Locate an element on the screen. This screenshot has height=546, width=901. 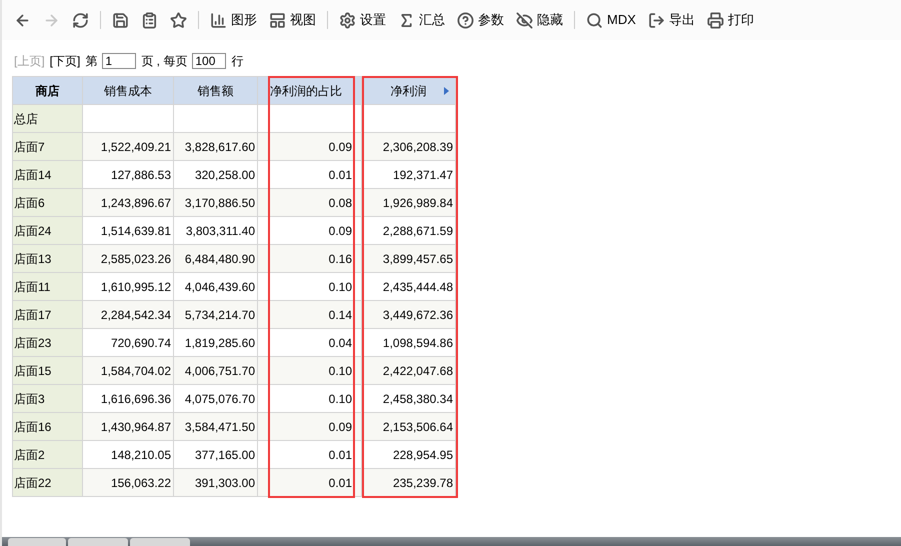
toolbar-button: 视图 is located at coordinates (292, 20).